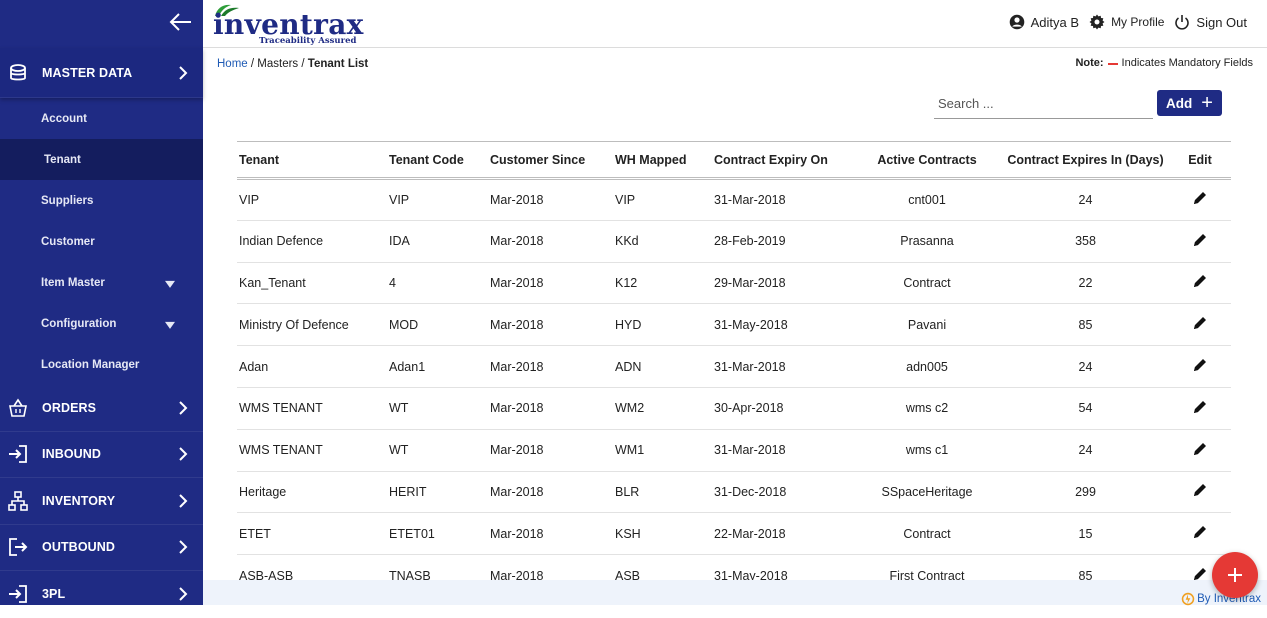 The image size is (1267, 618). Describe the element at coordinates (79, 547) in the screenshot. I see `sidebar-section-label: OUTBOUND` at that location.